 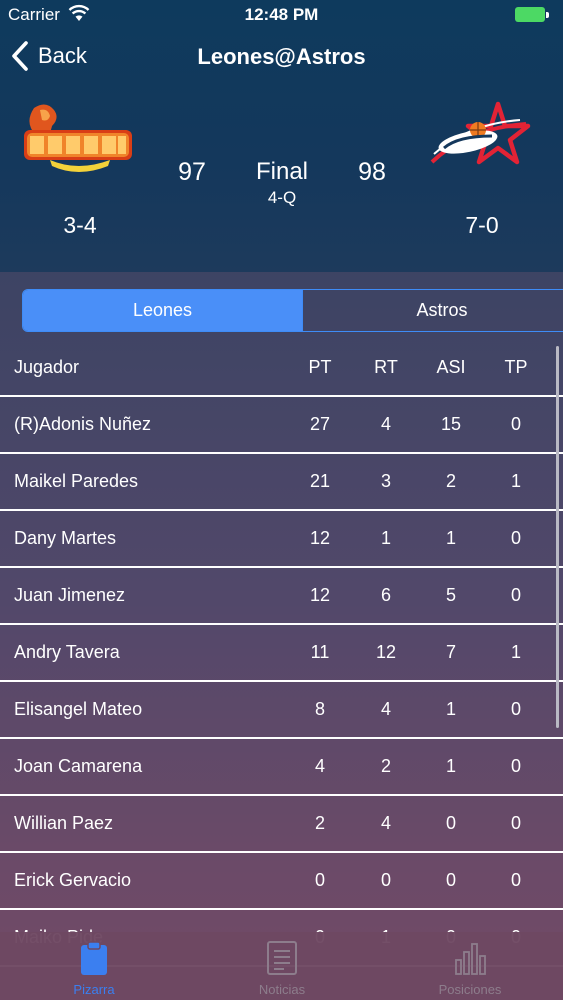 What do you see at coordinates (65, 538) in the screenshot?
I see `player-name: Dany Martes` at bounding box center [65, 538].